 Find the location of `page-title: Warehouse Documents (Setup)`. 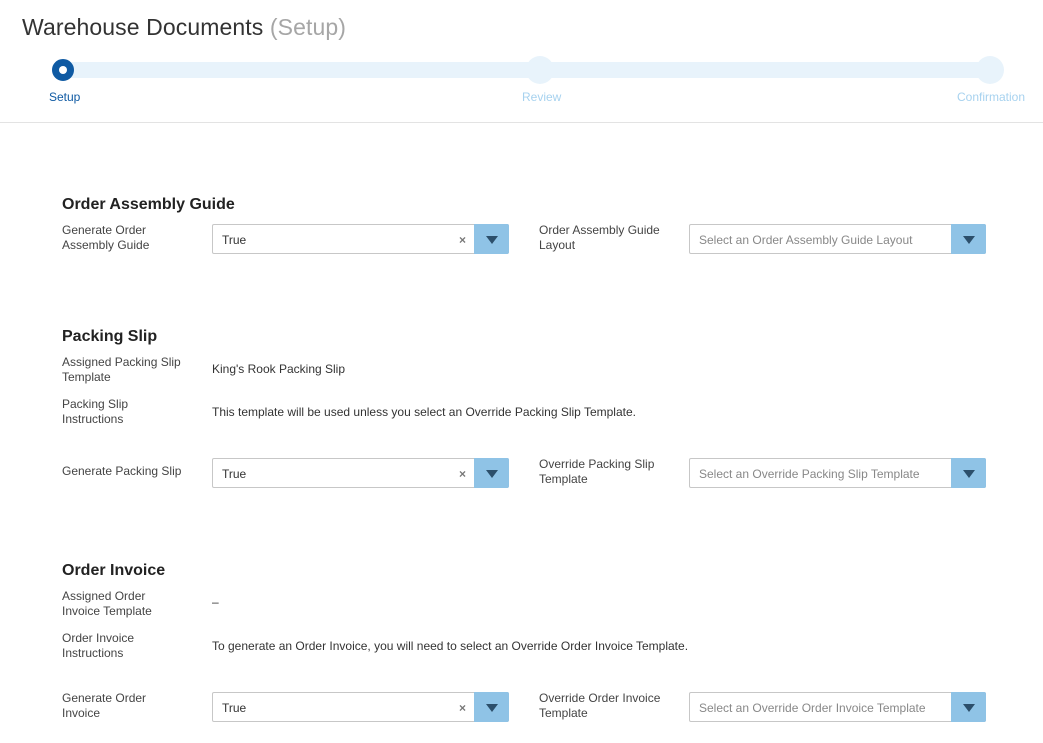

page-title: Warehouse Documents (Setup) is located at coordinates (184, 27).